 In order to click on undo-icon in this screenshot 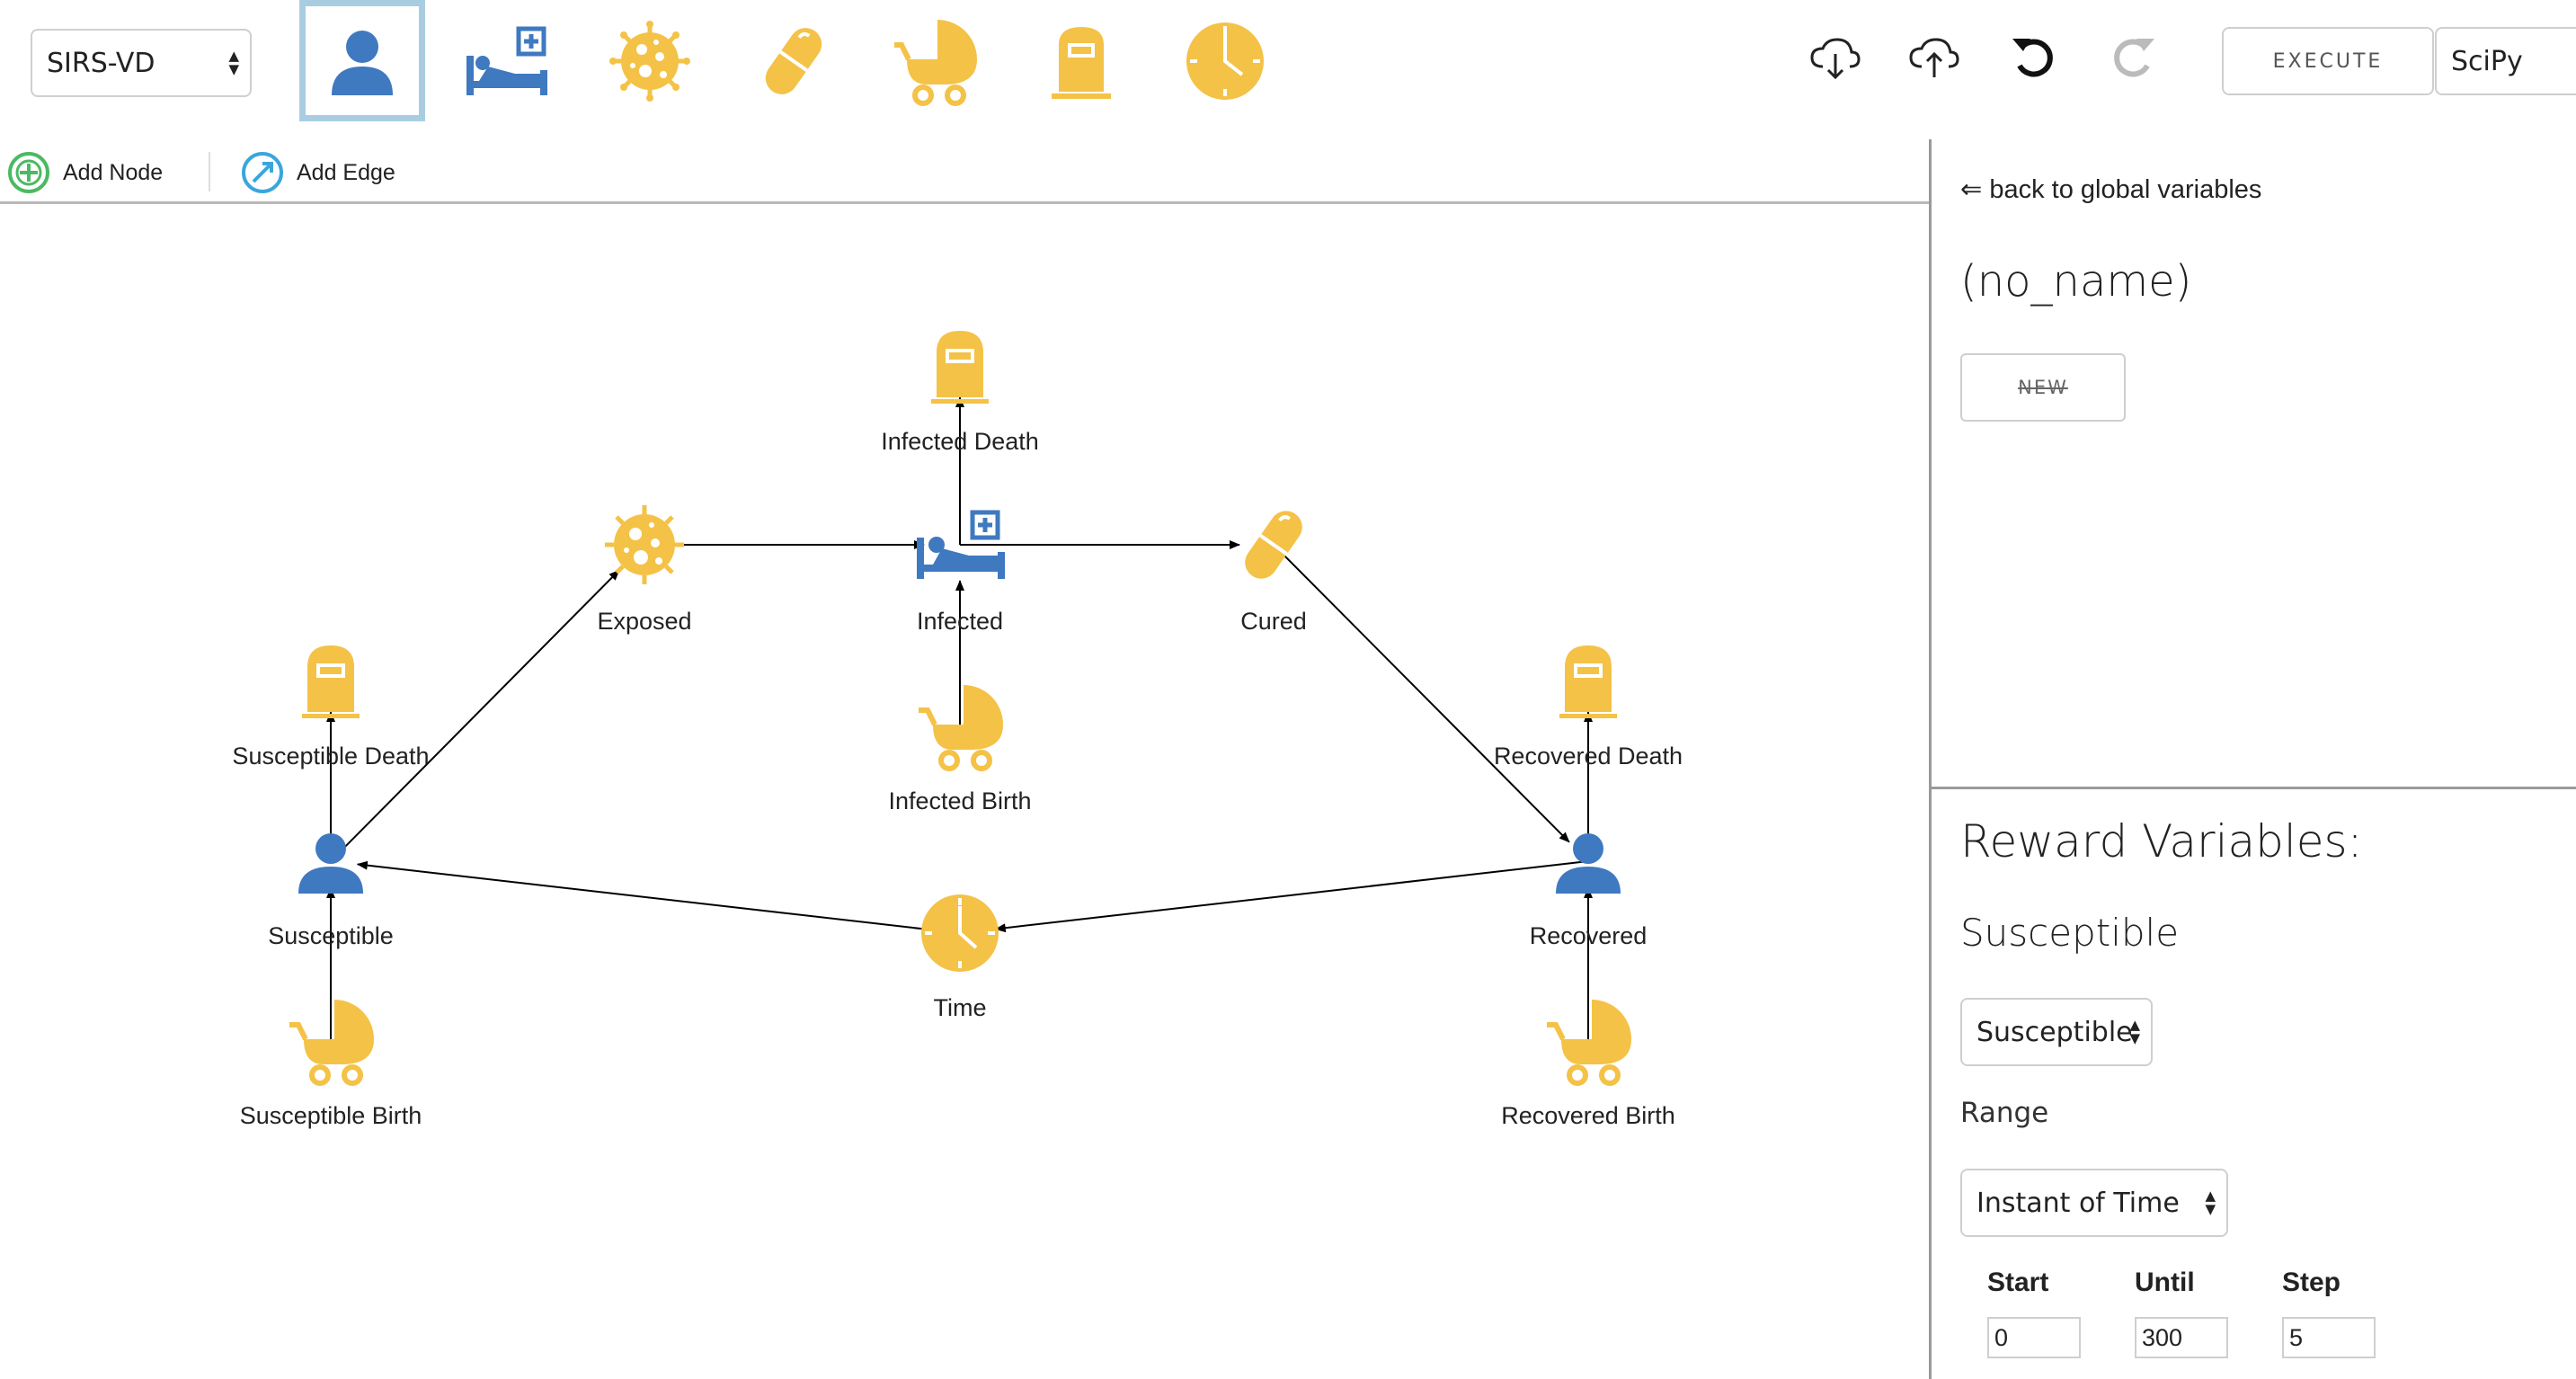, I will do `click(2034, 59)`.